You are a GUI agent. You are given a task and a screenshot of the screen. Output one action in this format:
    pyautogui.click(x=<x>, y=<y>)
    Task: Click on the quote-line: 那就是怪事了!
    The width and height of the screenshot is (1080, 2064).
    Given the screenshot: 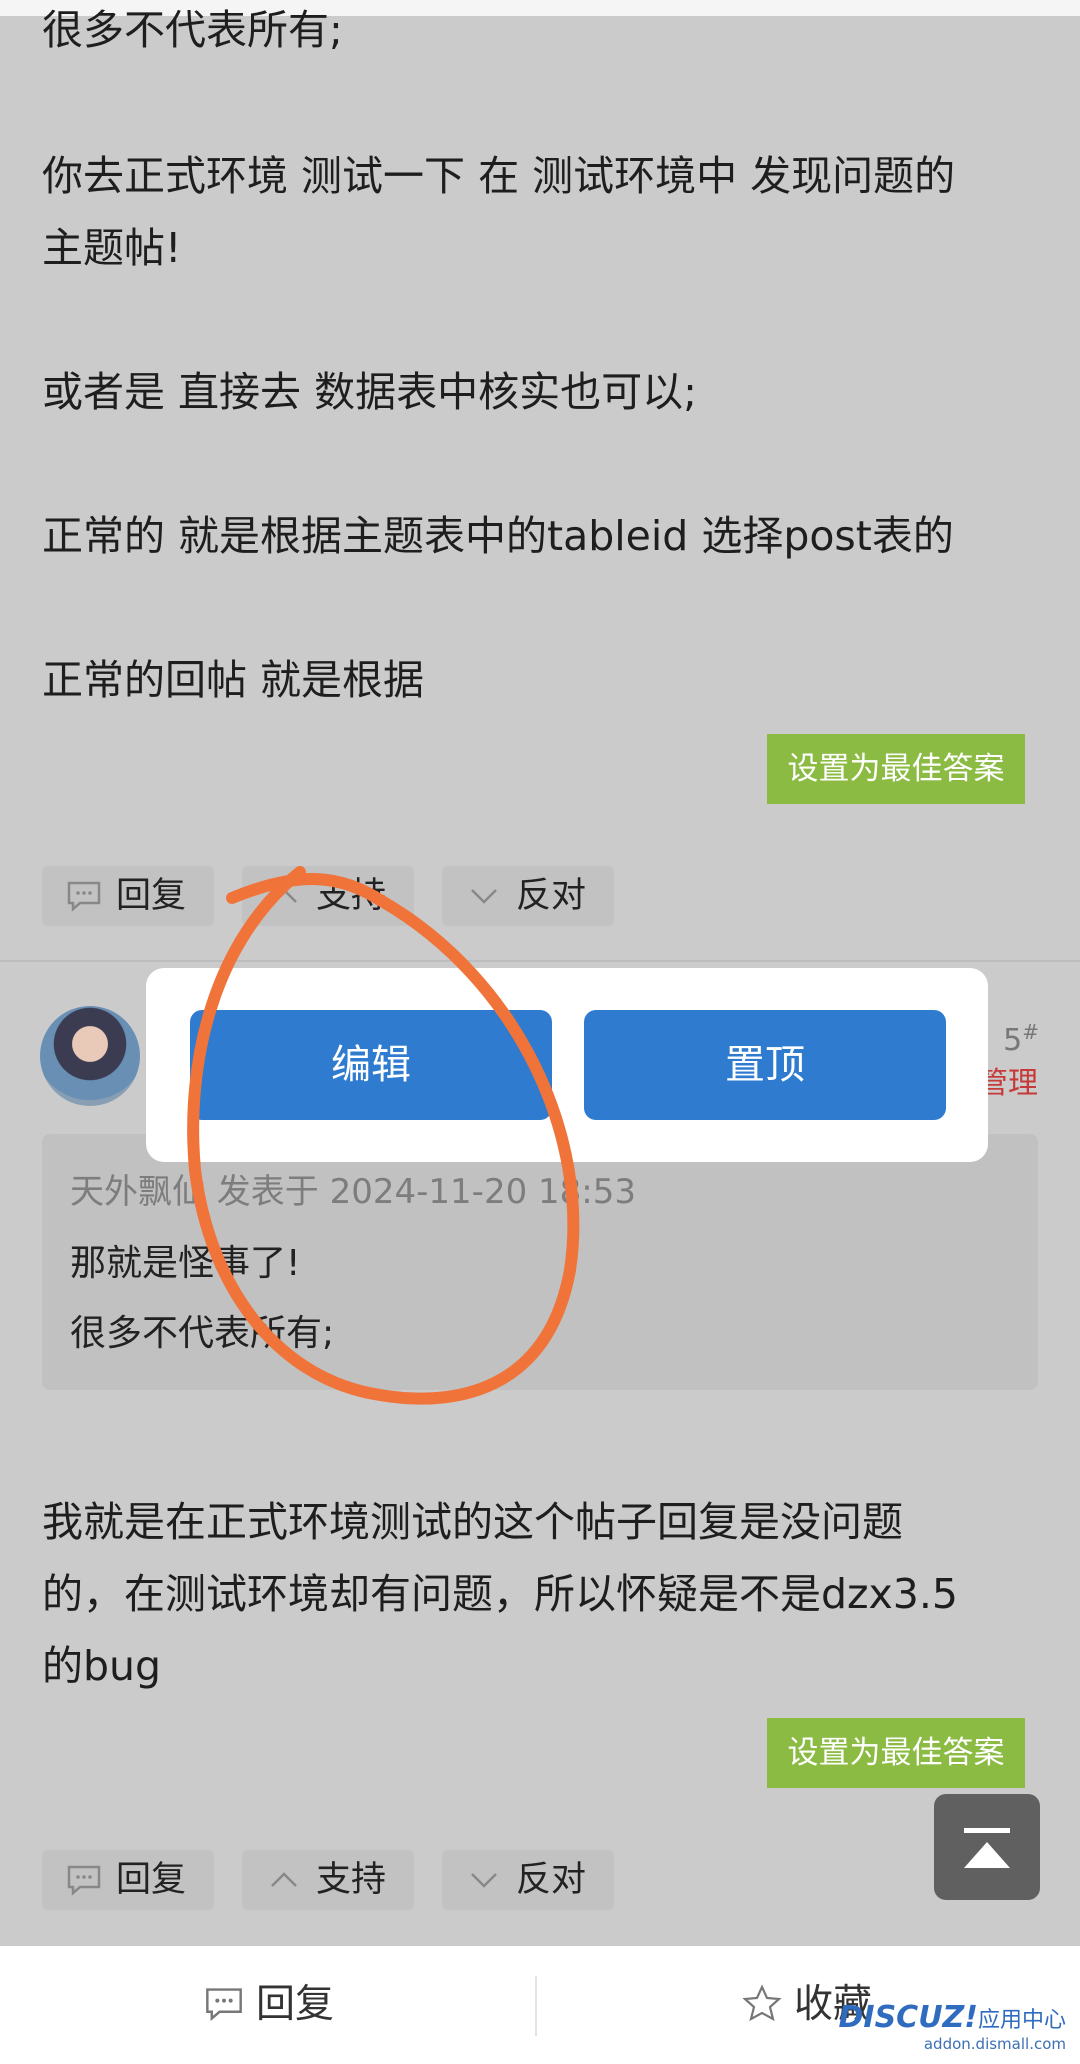 What is the action you would take?
    pyautogui.click(x=185, y=1263)
    